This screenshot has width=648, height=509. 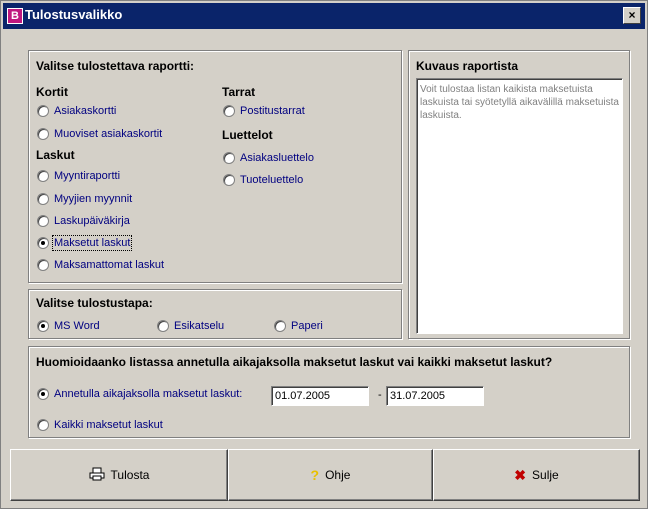 I want to click on radio-myyntiraportti: Myyntiraportti, so click(x=78, y=176).